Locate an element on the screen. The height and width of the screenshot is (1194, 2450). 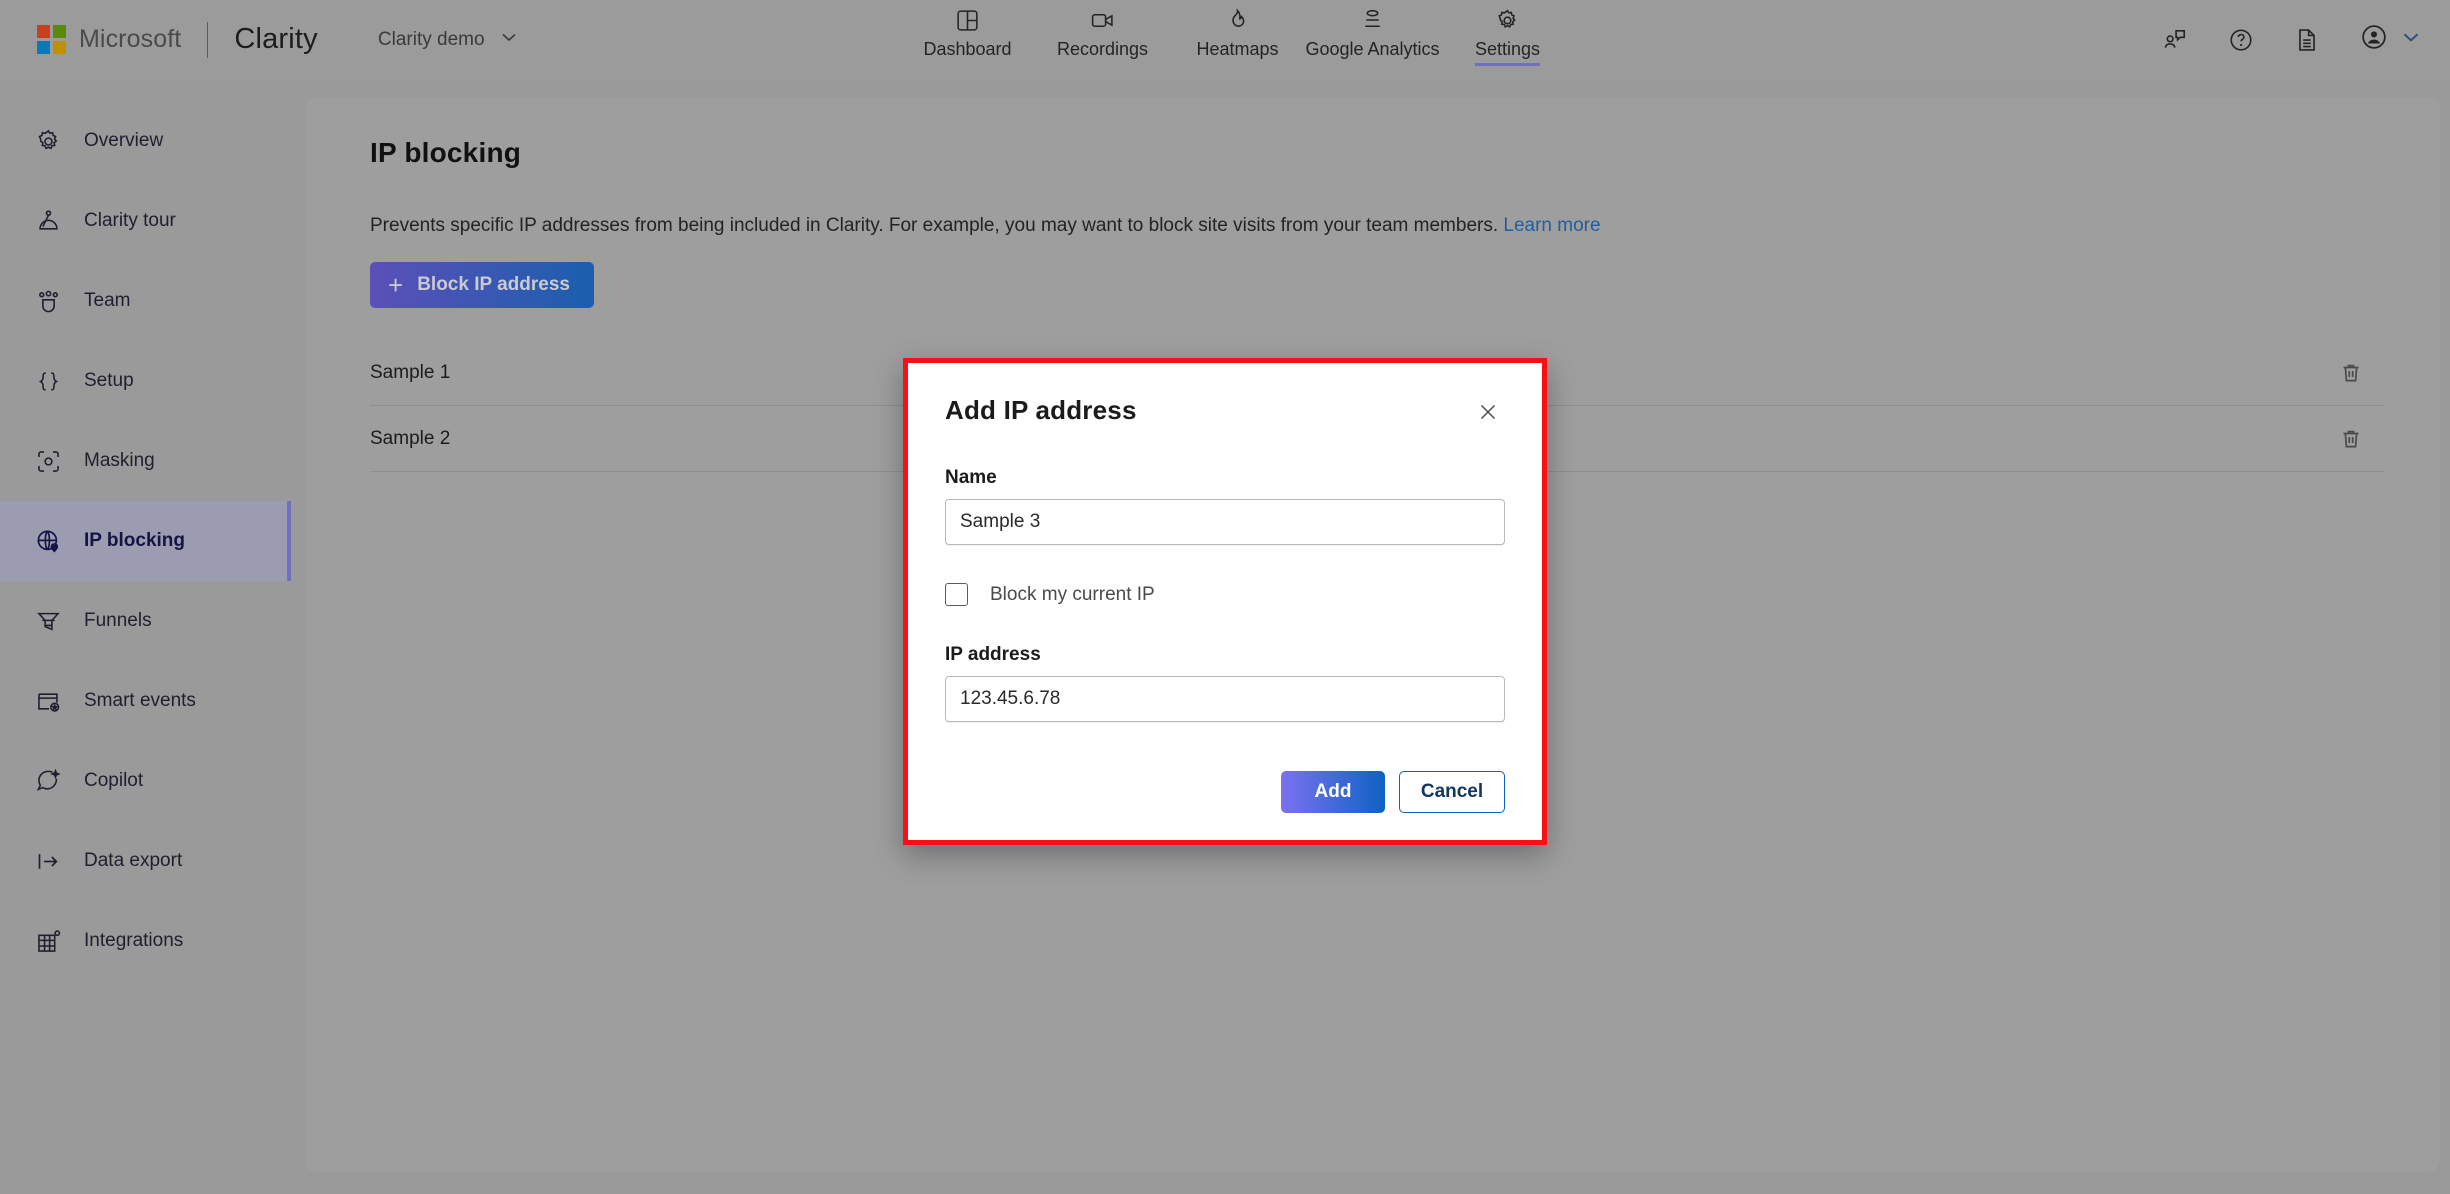
sidebar-item-overview: Overview is located at coordinates (145, 141).